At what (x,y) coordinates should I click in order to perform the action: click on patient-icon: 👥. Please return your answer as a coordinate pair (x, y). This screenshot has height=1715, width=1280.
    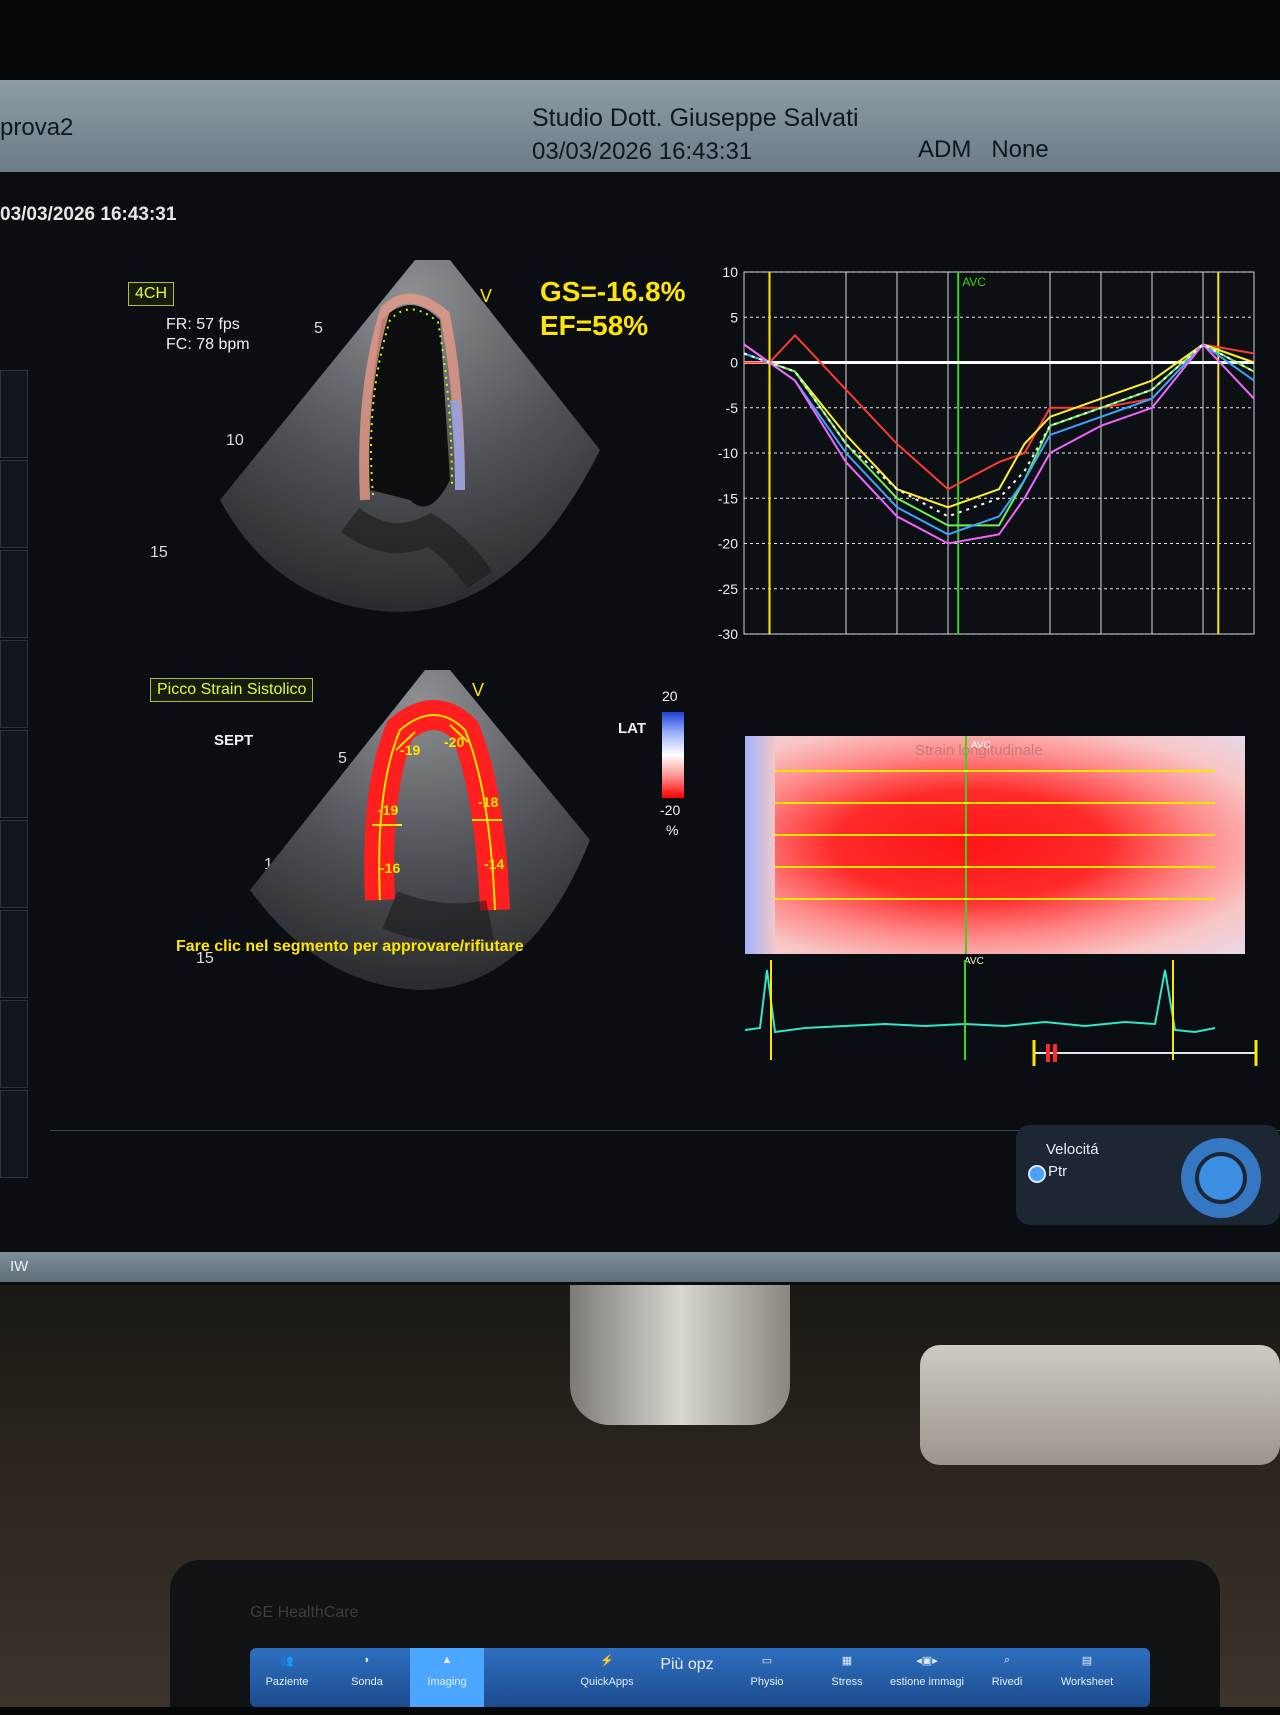
    Looking at the image, I should click on (287, 1661).